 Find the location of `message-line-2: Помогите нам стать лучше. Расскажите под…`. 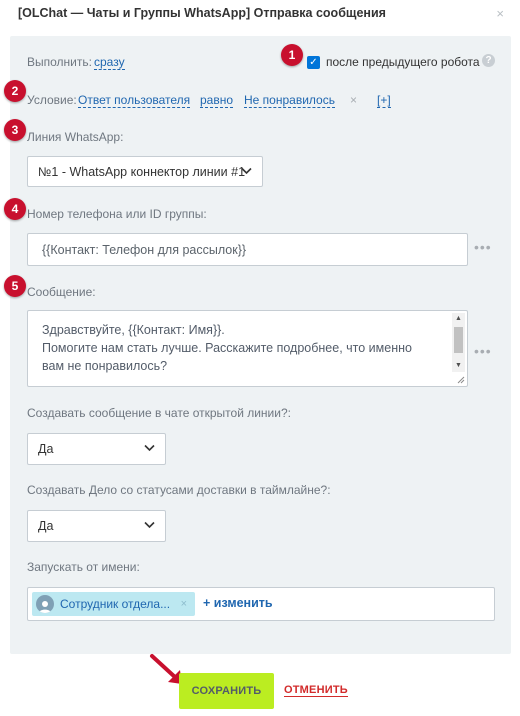

message-line-2: Помогите нам стать лучше. Расскажите под… is located at coordinates (227, 348).